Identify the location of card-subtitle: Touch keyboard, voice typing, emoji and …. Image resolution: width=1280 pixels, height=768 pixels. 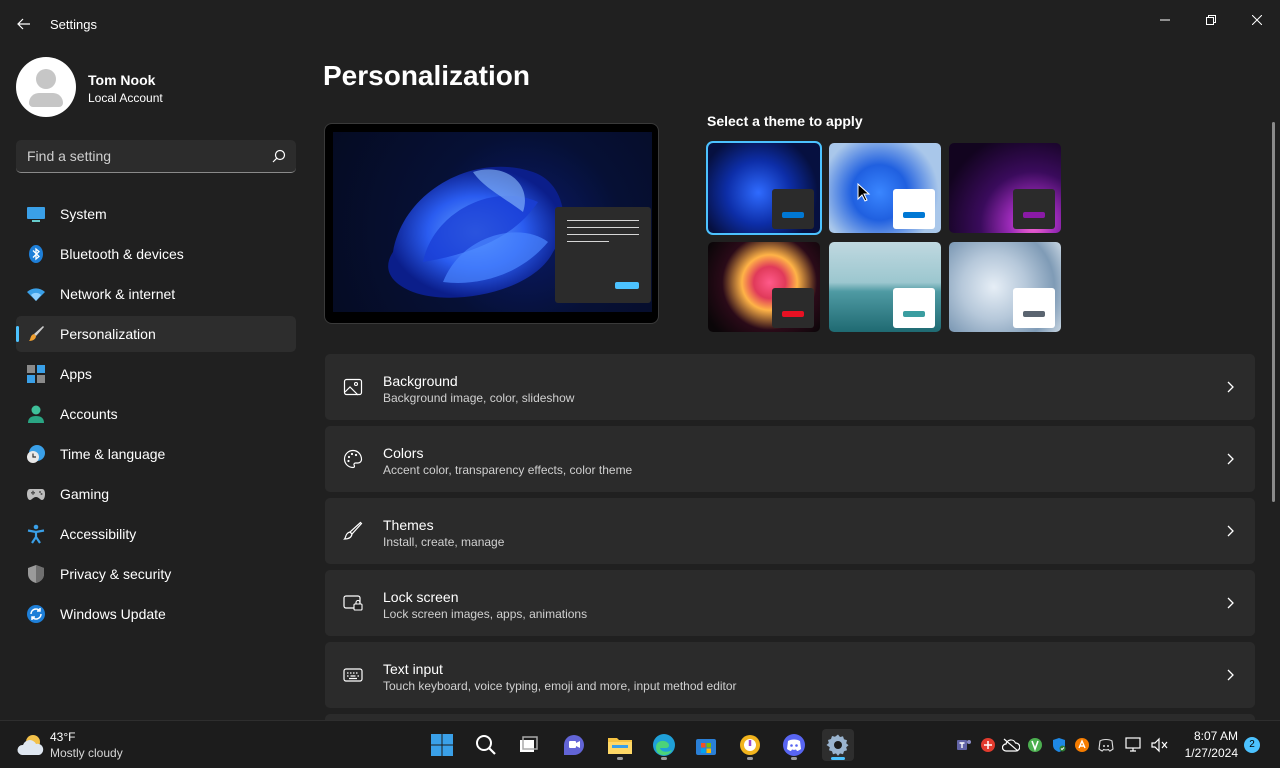
(560, 686).